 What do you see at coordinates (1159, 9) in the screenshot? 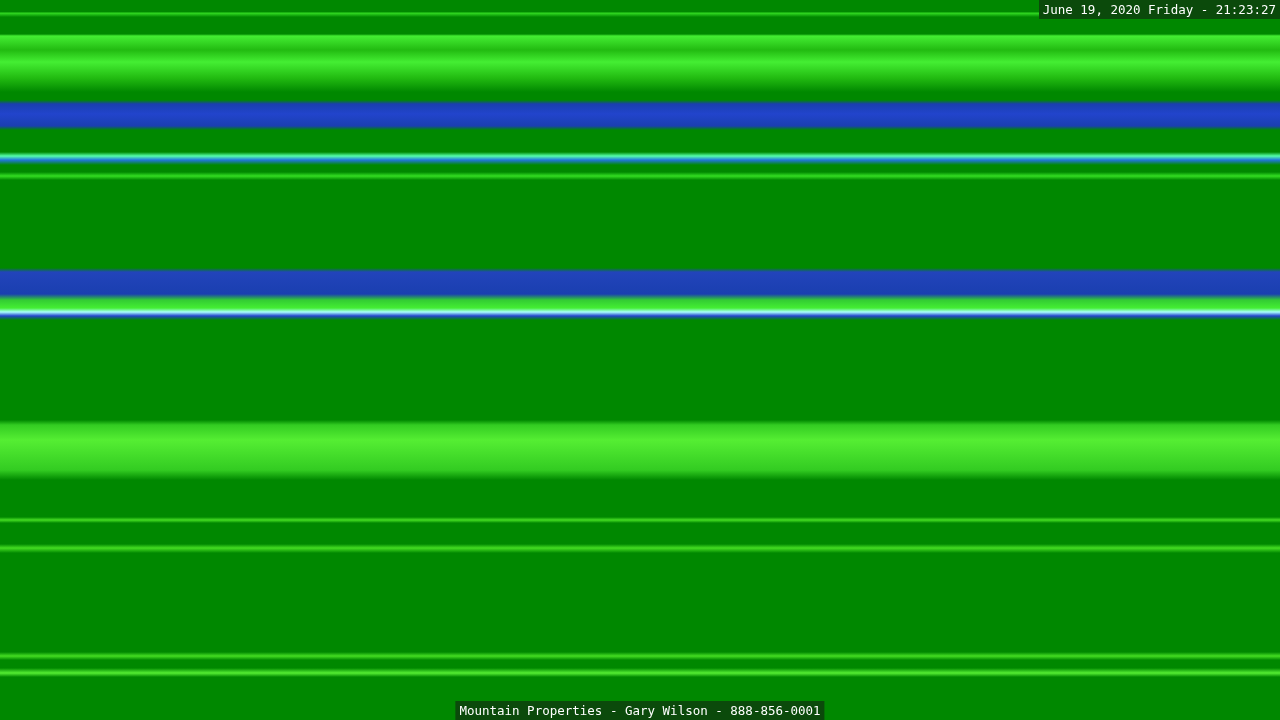
I see `timestamp: June 19, 2020 Friday - 21:23:27` at bounding box center [1159, 9].